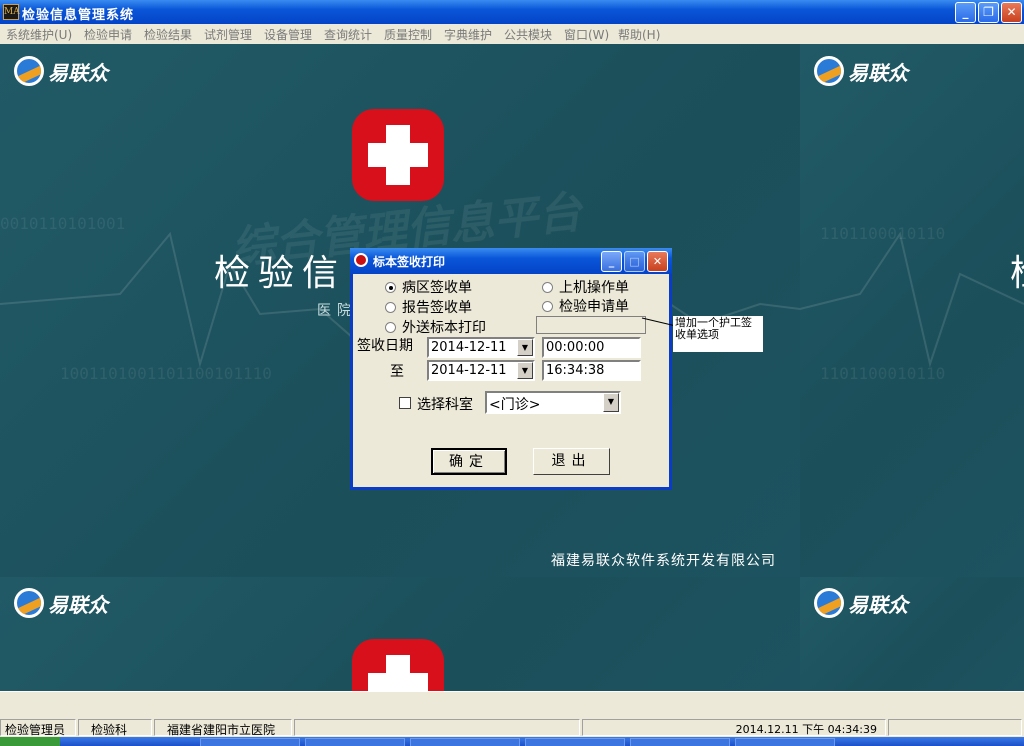 The image size is (1024, 746). I want to click on menu-test-request: 检验申请, so click(108, 34).